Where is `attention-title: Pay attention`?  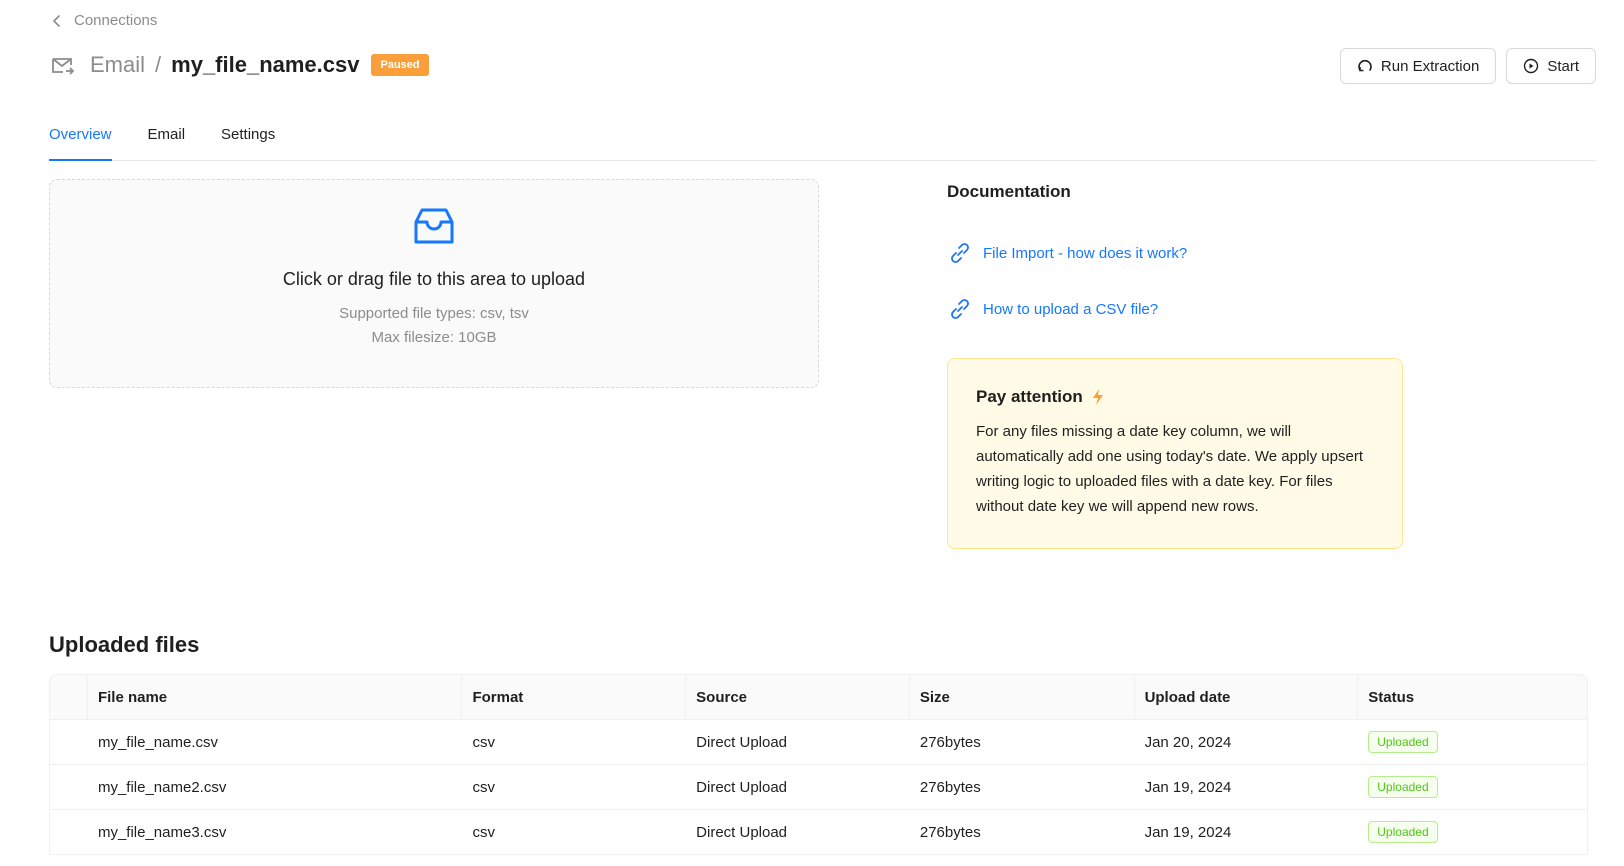 attention-title: Pay attention is located at coordinates (1029, 396).